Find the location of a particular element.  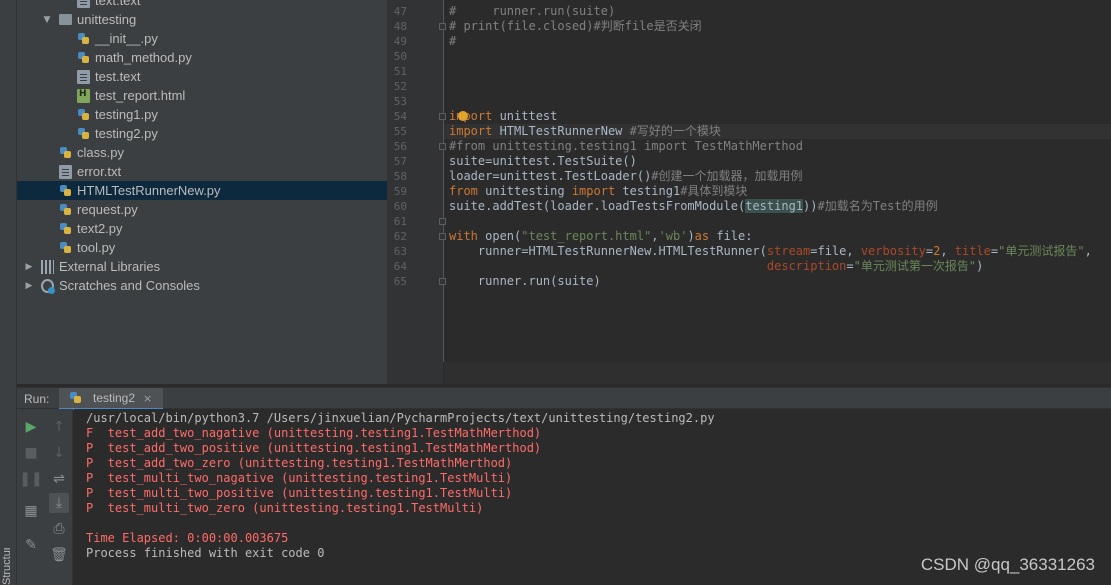

text-file-icon is located at coordinates (83, 76).